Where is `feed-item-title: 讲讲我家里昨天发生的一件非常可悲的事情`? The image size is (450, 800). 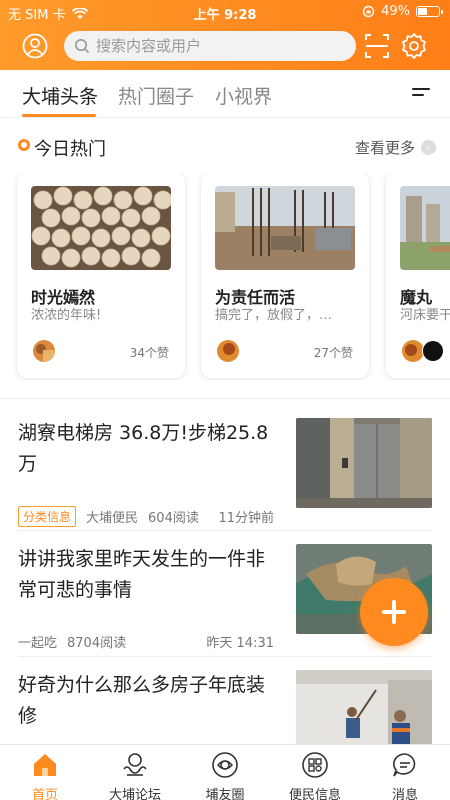 feed-item-title: 讲讲我家里昨天发生的一件非常可悲的事情 is located at coordinates (142, 574).